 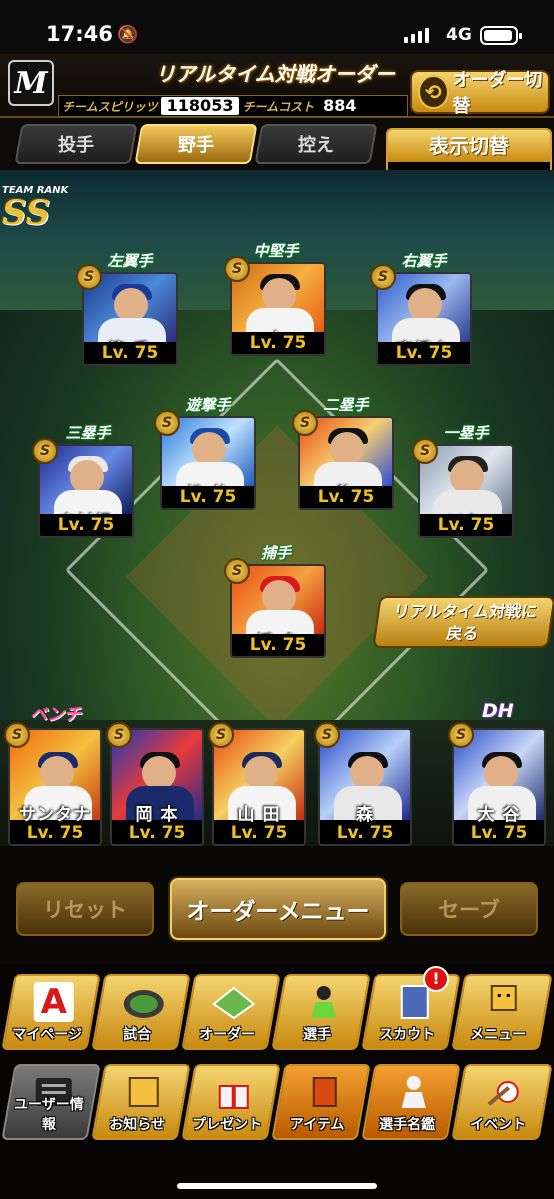 I want to click on order-icon, so click(x=234, y=1002).